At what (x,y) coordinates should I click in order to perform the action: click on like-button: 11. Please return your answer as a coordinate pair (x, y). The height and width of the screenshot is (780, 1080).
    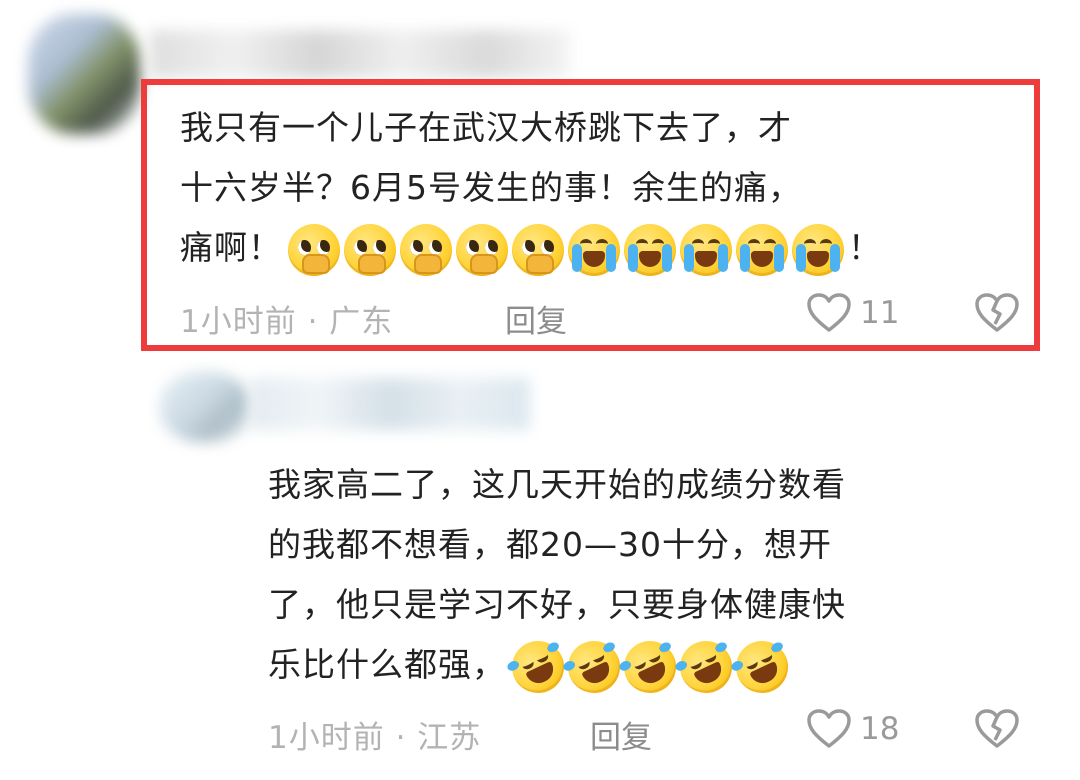
    Looking at the image, I should click on (852, 313).